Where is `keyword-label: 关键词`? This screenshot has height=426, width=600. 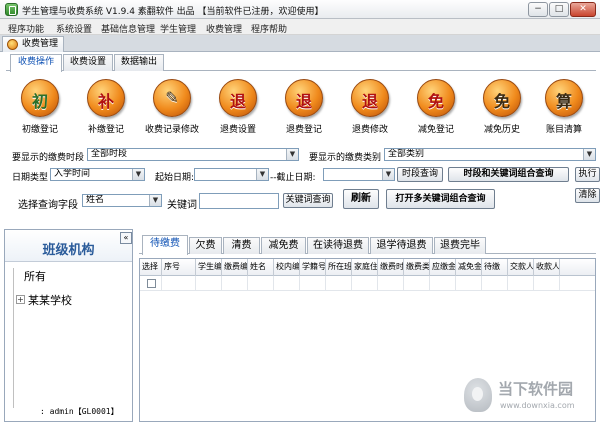
keyword-label: 关键词 is located at coordinates (182, 205).